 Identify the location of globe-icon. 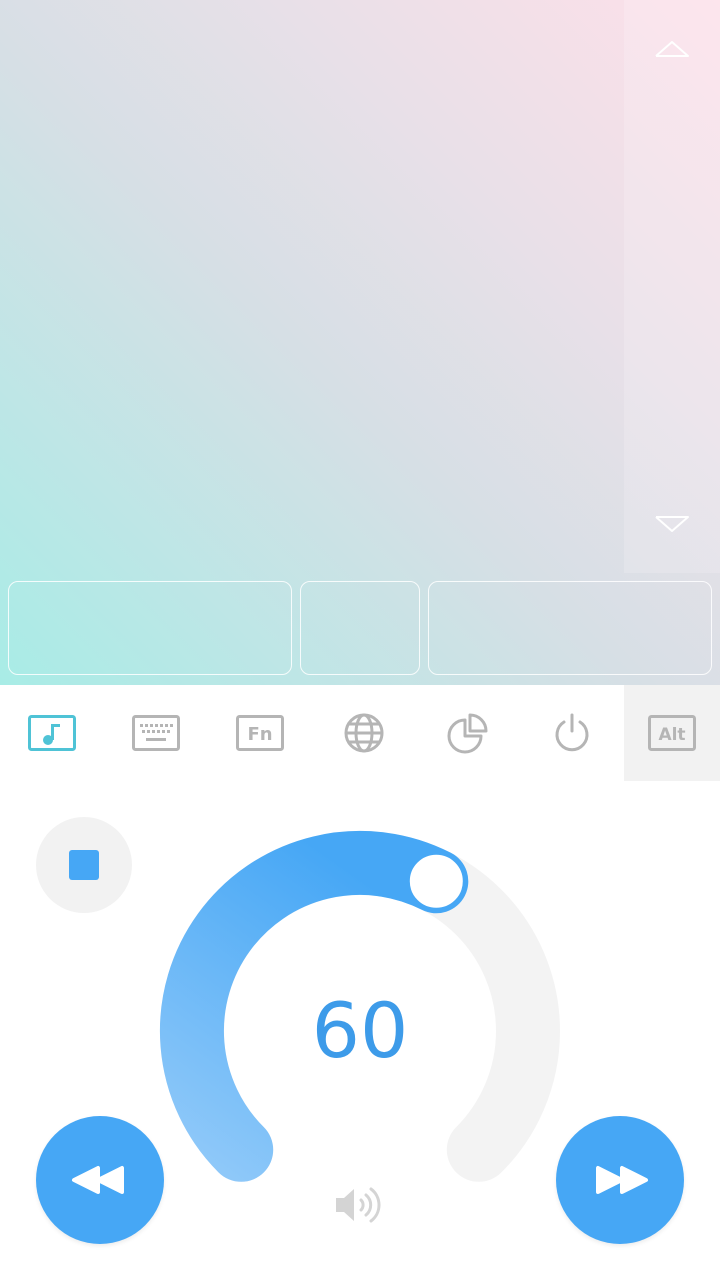
(364, 733).